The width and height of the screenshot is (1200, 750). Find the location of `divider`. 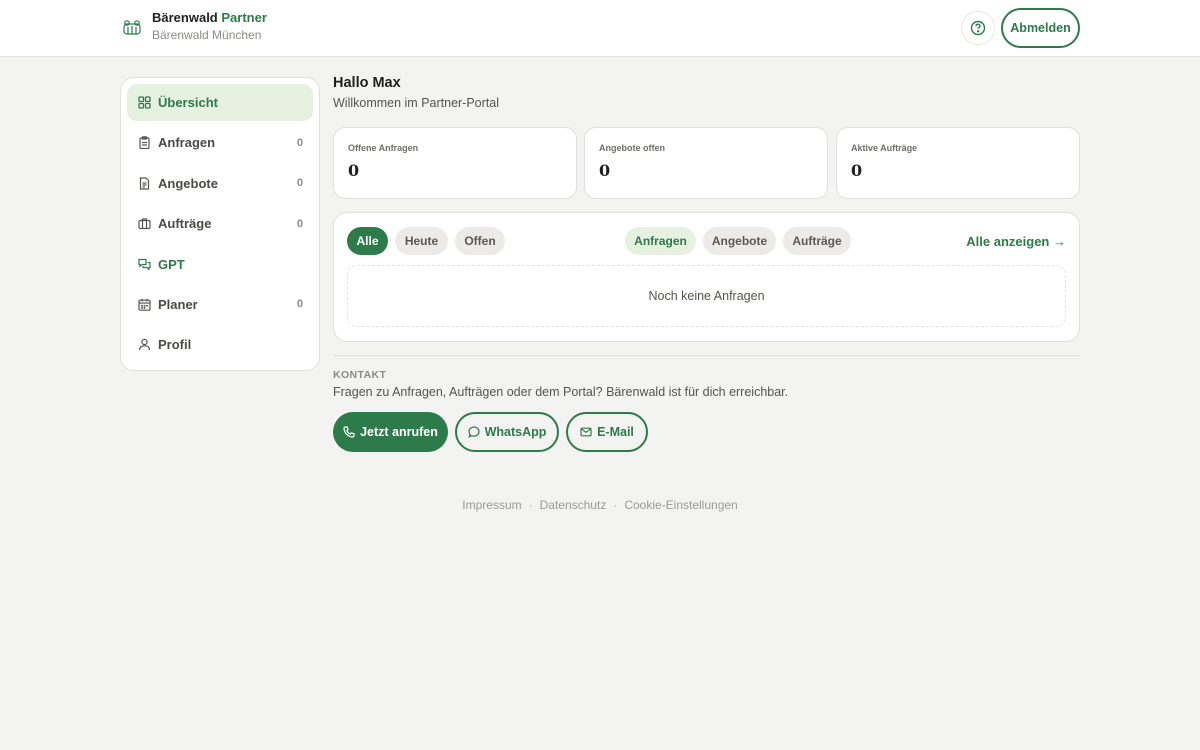

divider is located at coordinates (706, 355).